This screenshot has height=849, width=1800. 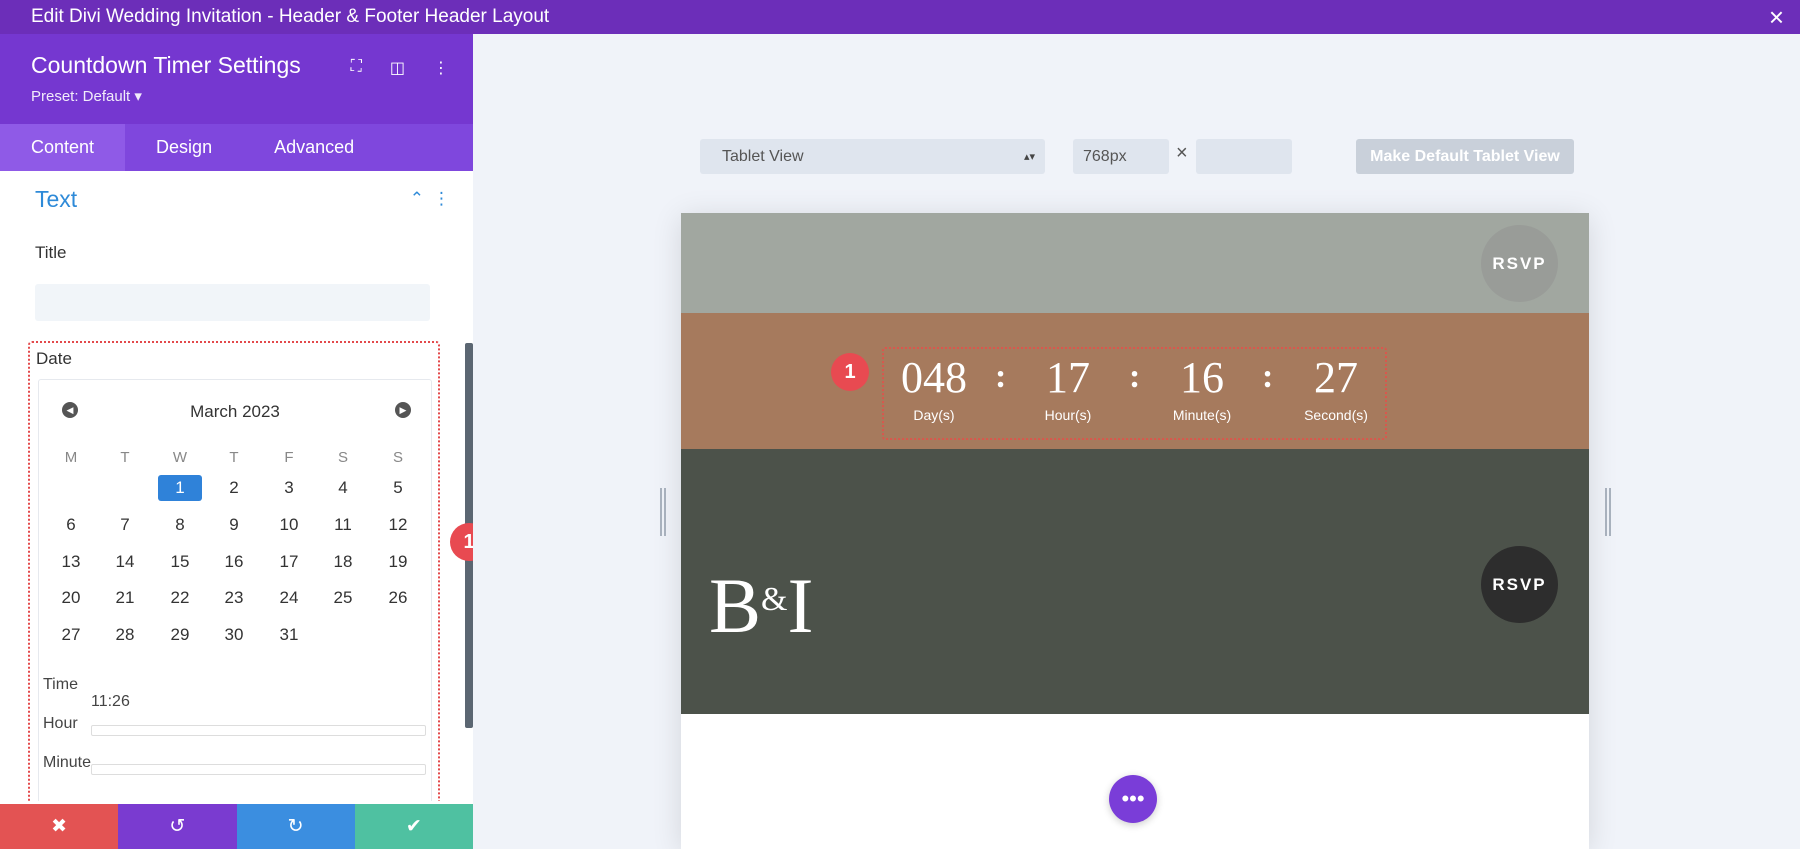 What do you see at coordinates (398, 562) in the screenshot?
I see `calendar-day: 19` at bounding box center [398, 562].